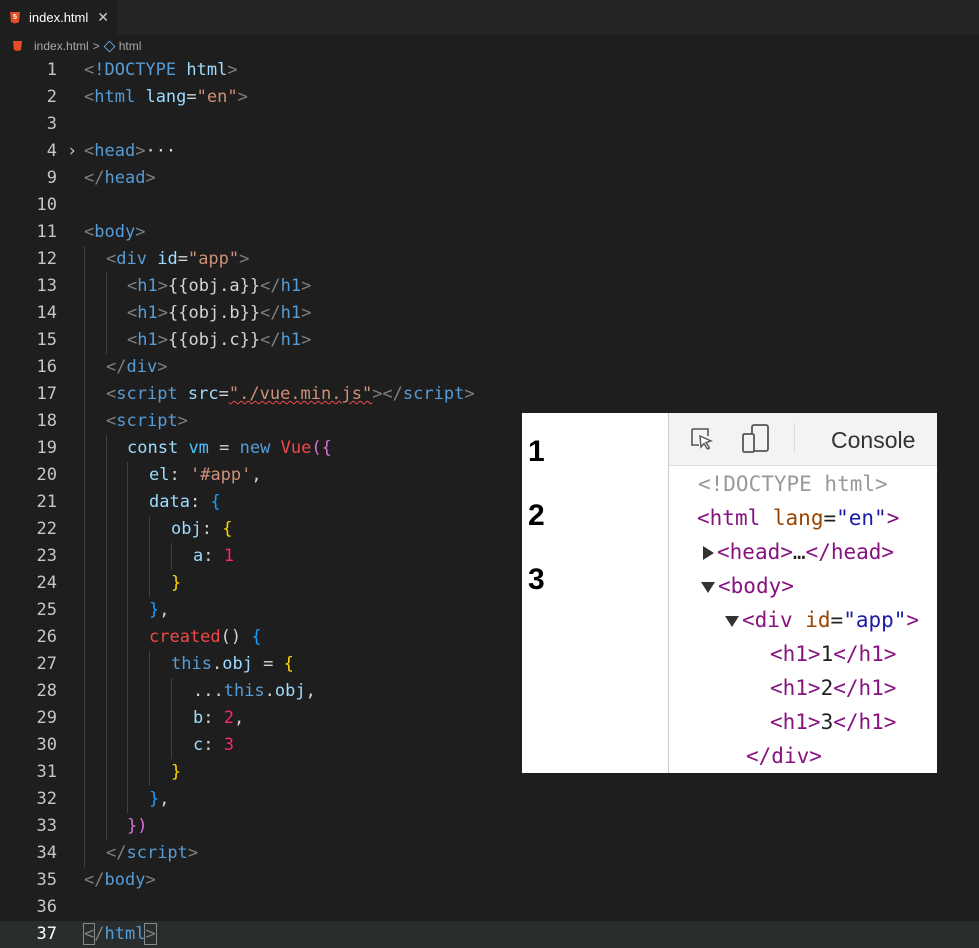 The width and height of the screenshot is (979, 948). Describe the element at coordinates (489, 880) in the screenshot. I see `code-line: 35 </body>` at that location.